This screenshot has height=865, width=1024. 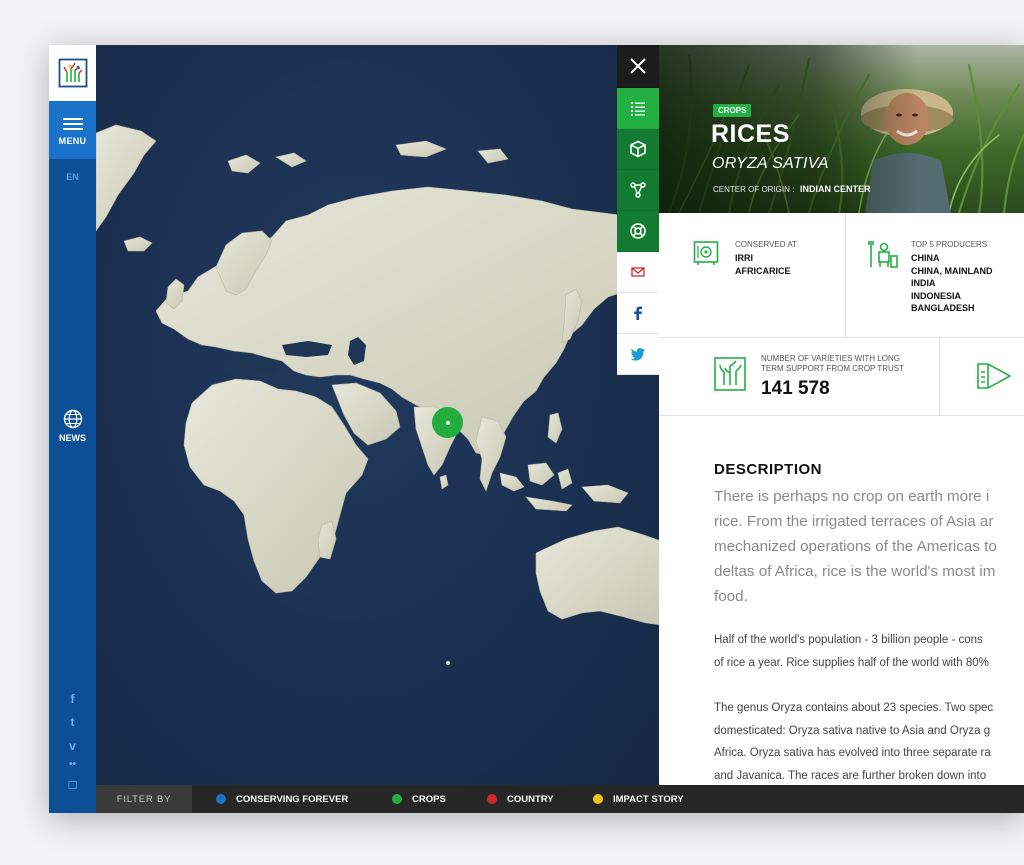 I want to click on facebook-icon, so click(x=638, y=313).